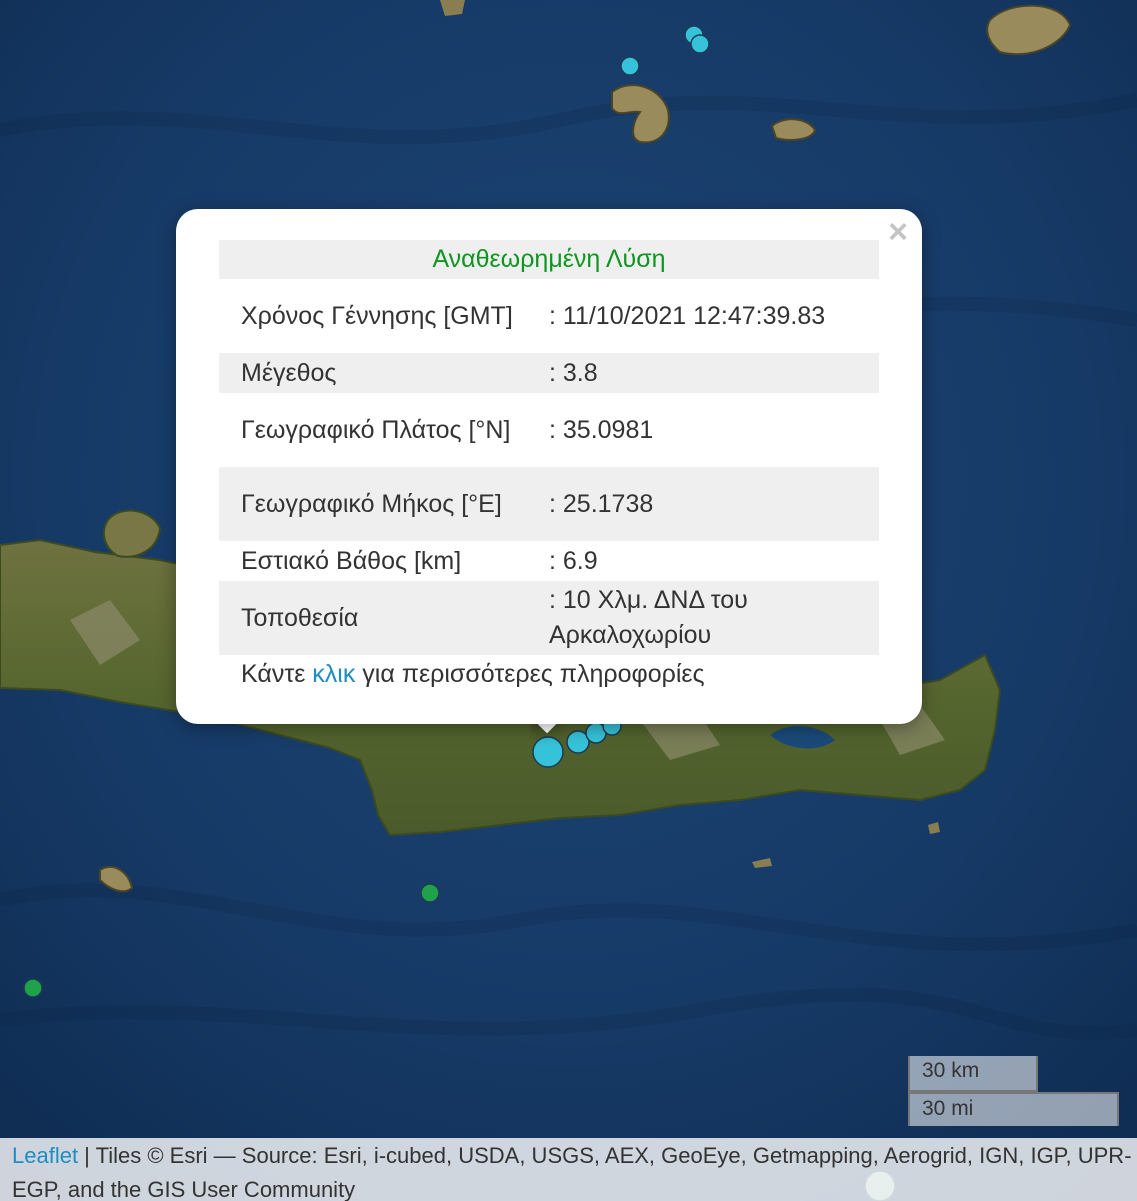 Image resolution: width=1137 pixels, height=1201 pixels. Describe the element at coordinates (530, 674) in the screenshot. I see `more-info-suffix: για περισσότερες πληροφορίες` at that location.